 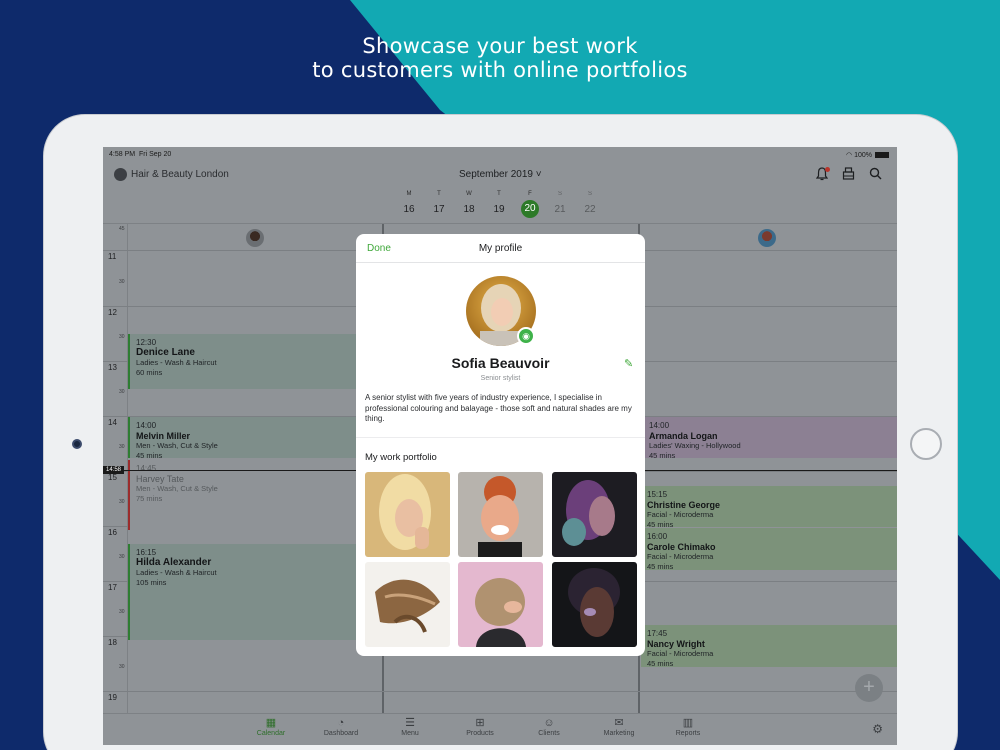 I want to click on tab-clients: ☺ Clients, so click(x=549, y=727).